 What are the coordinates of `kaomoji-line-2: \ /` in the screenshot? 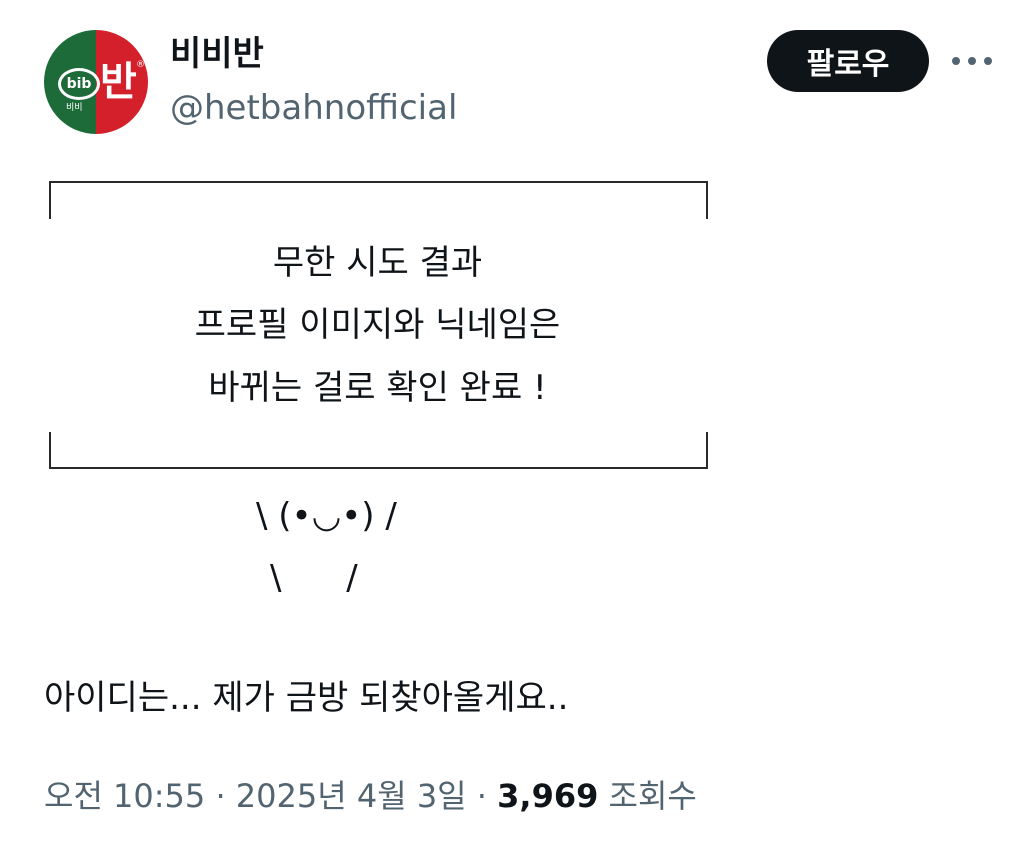 It's located at (314, 578).